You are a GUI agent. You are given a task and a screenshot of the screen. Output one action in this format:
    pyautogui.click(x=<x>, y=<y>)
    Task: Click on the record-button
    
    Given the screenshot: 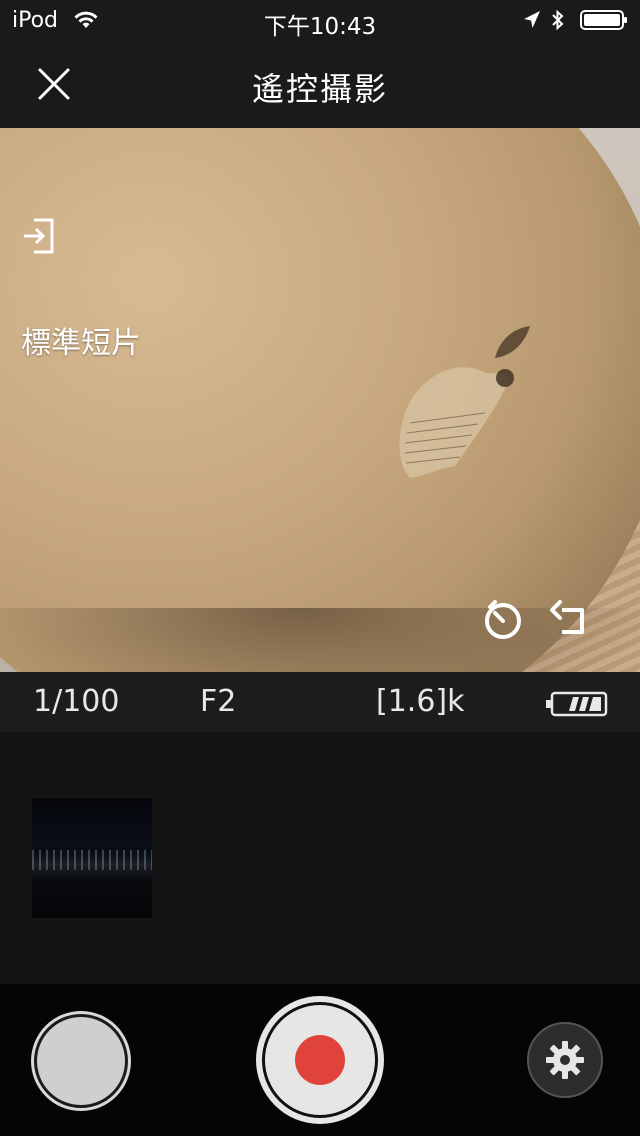 What is the action you would take?
    pyautogui.click(x=320, y=1060)
    